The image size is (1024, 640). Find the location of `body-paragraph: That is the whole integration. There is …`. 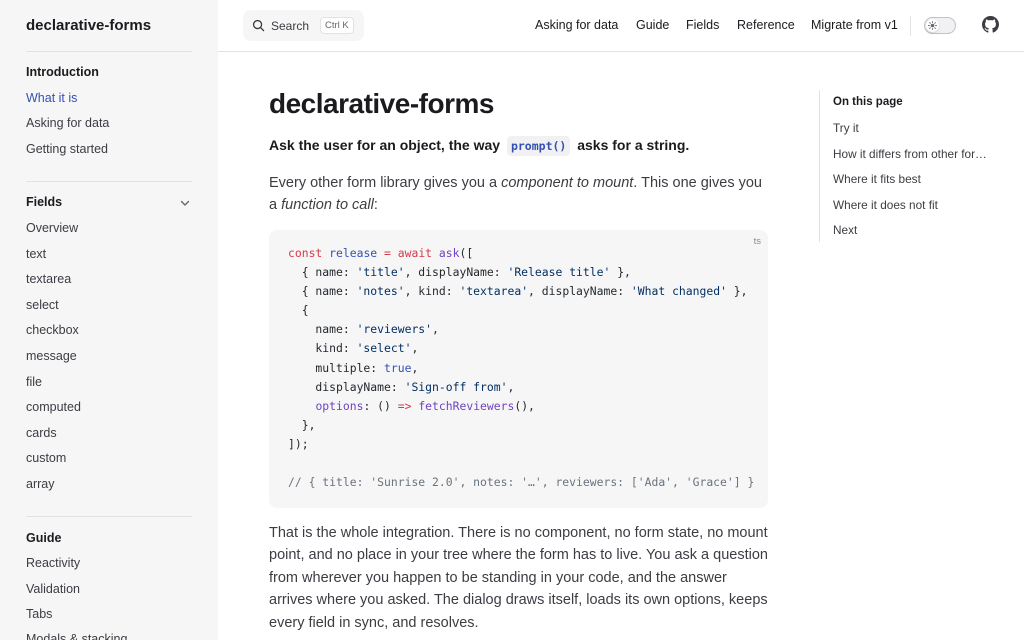

body-paragraph: That is the whole integration. There is … is located at coordinates (518, 578).